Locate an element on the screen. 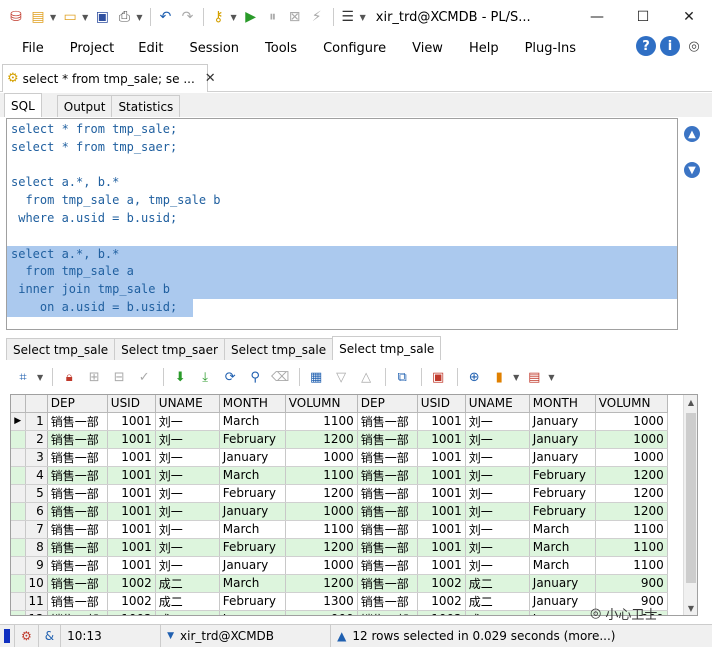 The image size is (712, 647). scroll-thumb is located at coordinates (691, 498).